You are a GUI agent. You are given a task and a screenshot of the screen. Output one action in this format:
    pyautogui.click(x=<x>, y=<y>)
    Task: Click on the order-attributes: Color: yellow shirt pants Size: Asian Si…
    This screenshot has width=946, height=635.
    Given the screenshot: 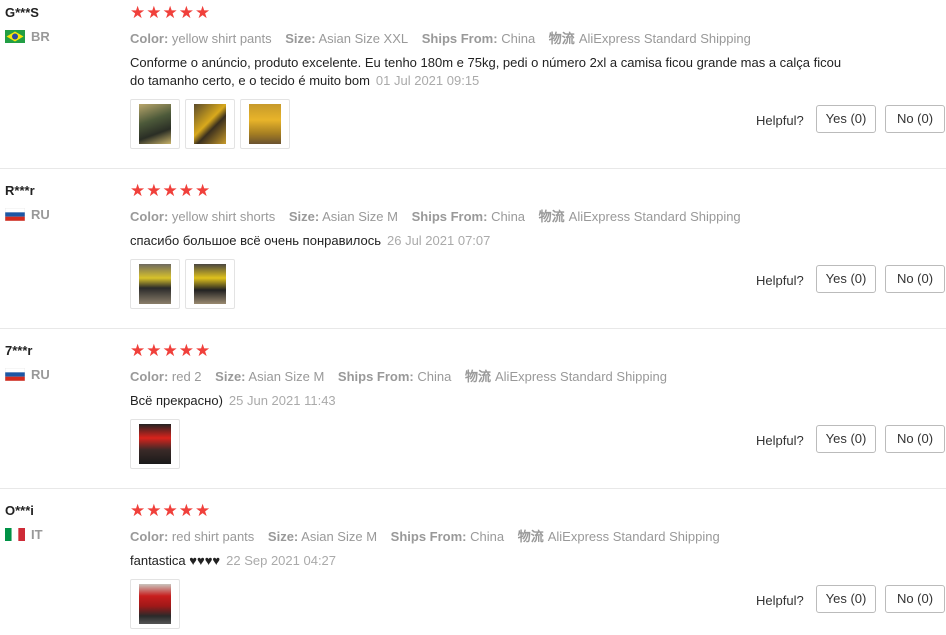 What is the action you would take?
    pyautogui.click(x=445, y=37)
    